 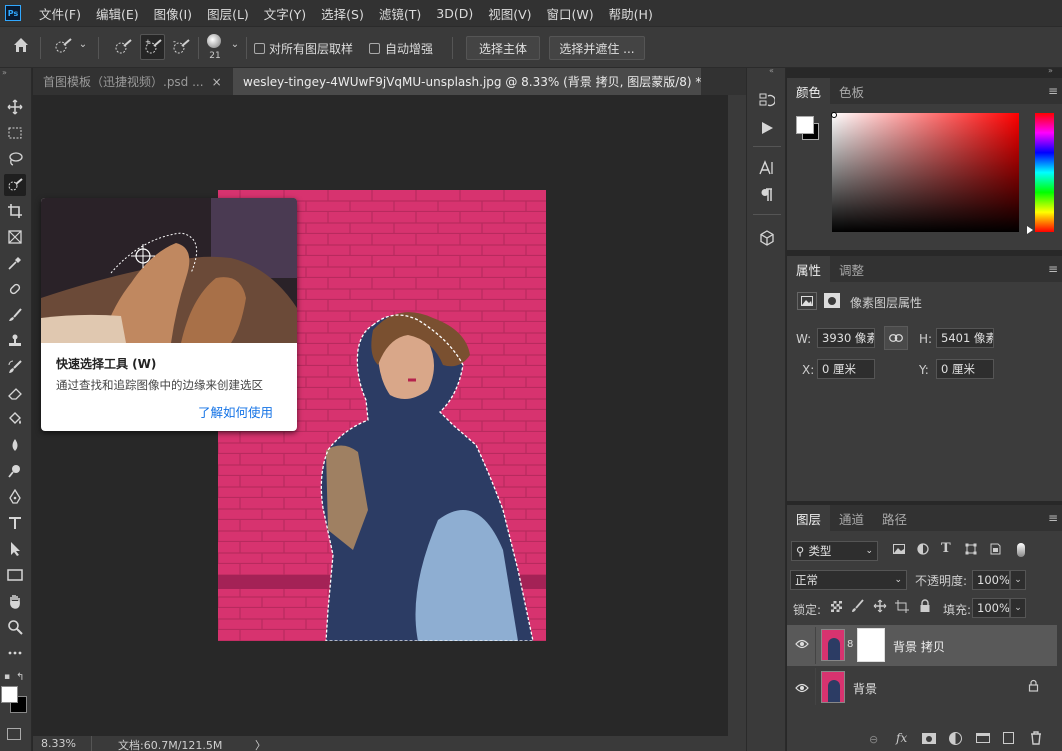 I want to click on layers-panel-menu-icon: ≡, so click(x=1053, y=518).